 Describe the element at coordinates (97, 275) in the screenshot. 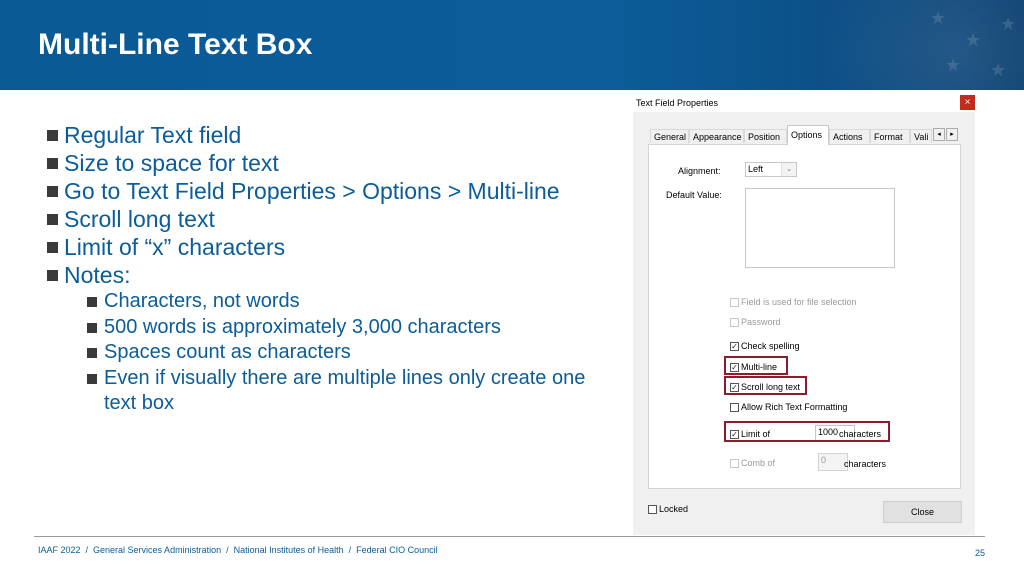

I see `bullet-text: Notes:` at that location.